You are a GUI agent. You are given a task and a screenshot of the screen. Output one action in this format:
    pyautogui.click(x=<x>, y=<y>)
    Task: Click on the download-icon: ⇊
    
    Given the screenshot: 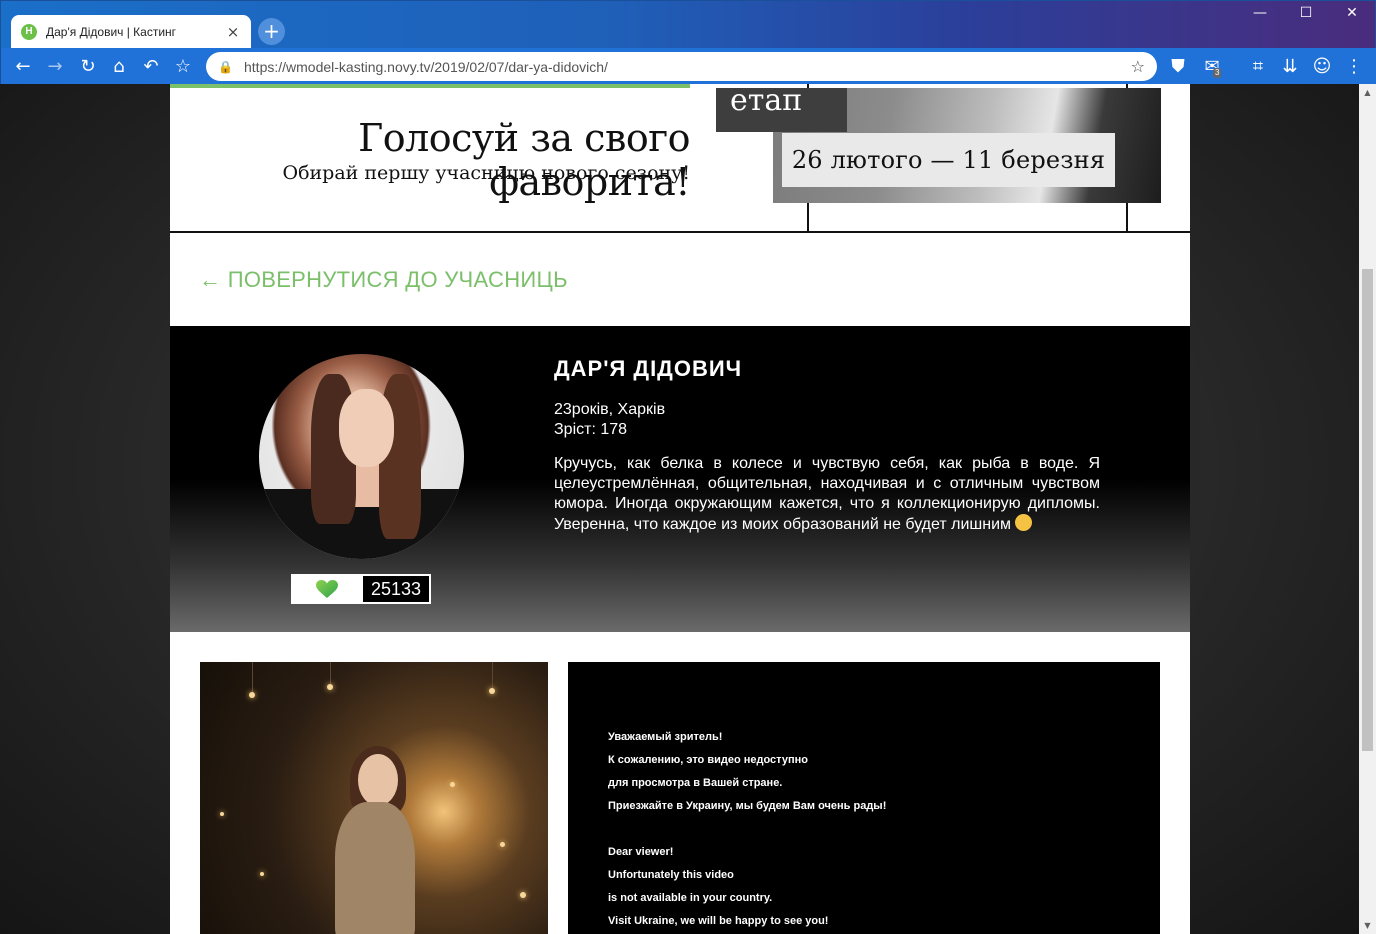 What is the action you would take?
    pyautogui.click(x=1290, y=67)
    